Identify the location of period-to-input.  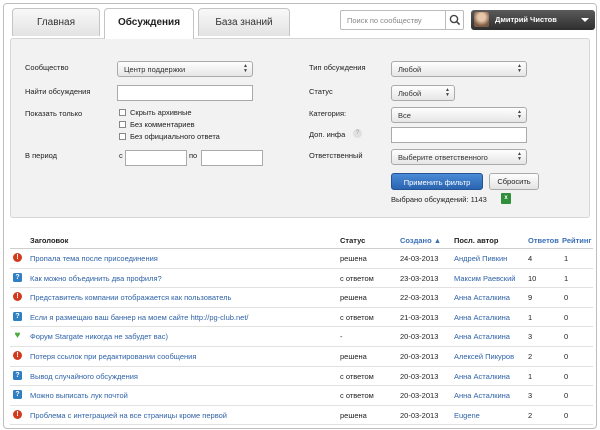
(232, 158).